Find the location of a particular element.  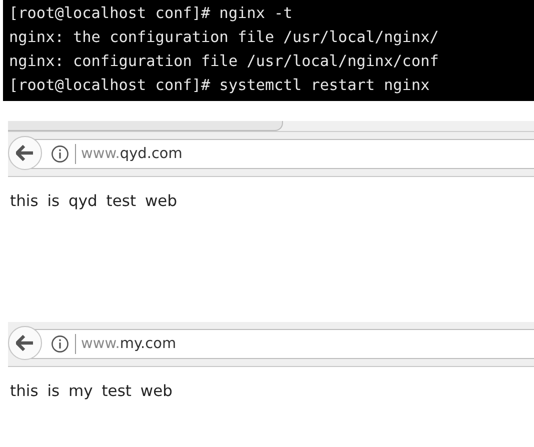

terminal-line: nginx: configuration file /usr/local/nginx/conf is located at coordinates (224, 61).